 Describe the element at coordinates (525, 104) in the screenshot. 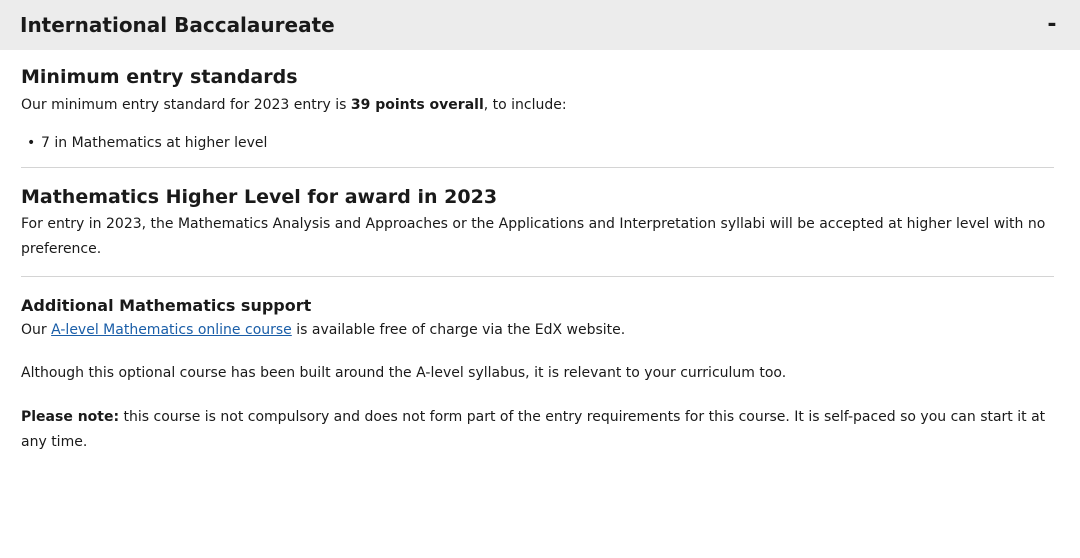

I see `min-entry-suffix: , to include:` at that location.